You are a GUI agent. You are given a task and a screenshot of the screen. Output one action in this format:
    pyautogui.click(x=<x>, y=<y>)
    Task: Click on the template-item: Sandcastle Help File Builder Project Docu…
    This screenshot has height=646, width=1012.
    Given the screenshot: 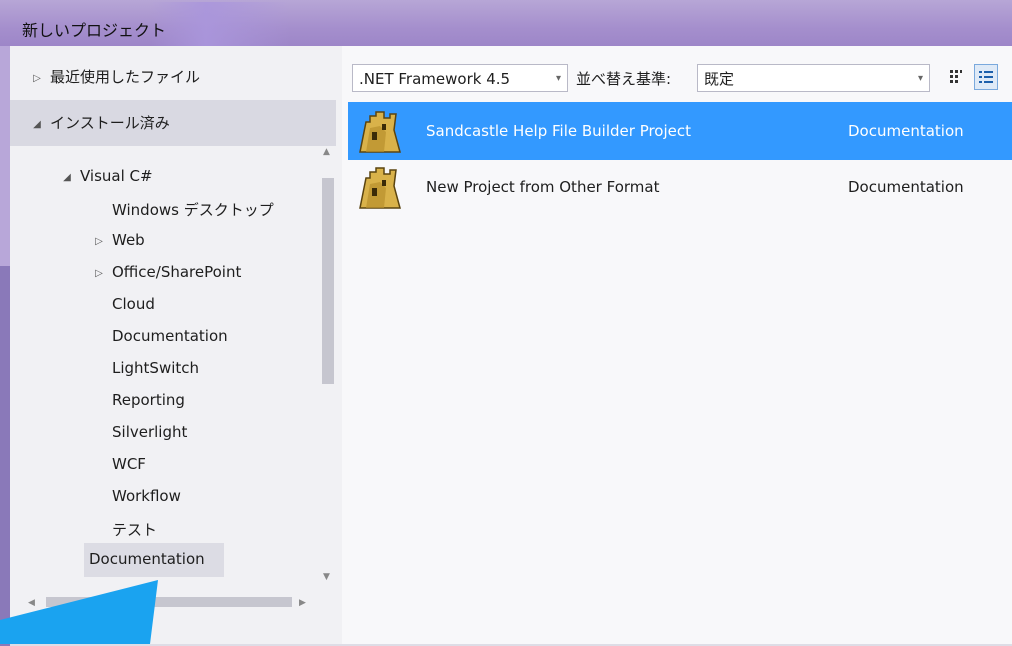 What is the action you would take?
    pyautogui.click(x=680, y=131)
    